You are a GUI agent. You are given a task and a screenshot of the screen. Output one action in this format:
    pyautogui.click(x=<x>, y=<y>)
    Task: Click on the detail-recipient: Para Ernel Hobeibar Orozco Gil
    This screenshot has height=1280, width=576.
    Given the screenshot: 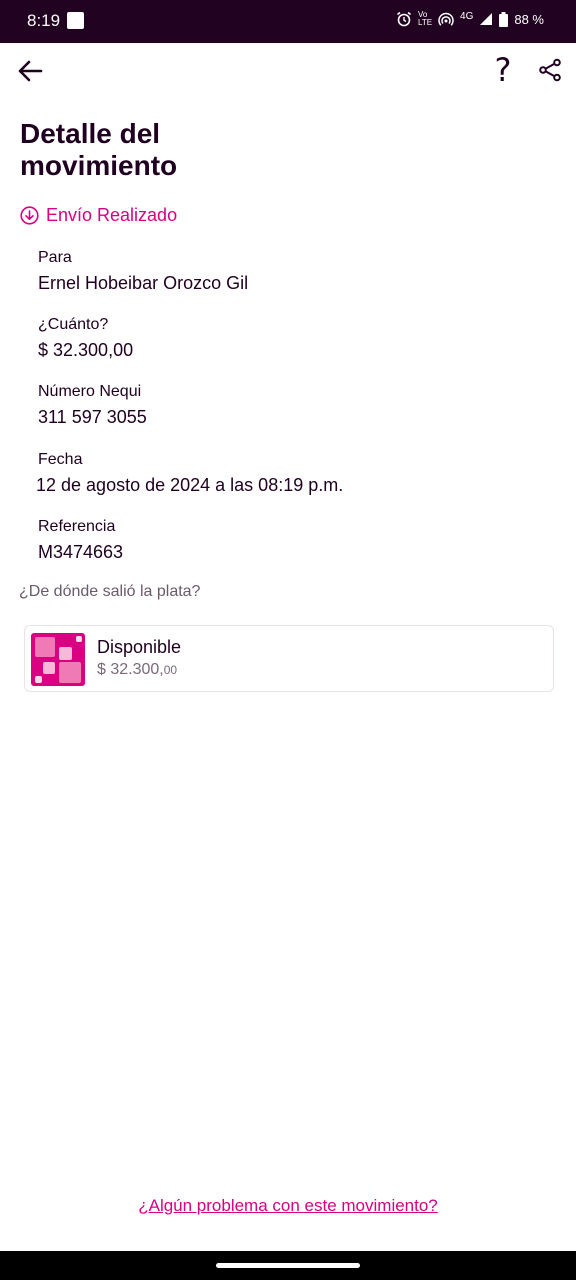 What is the action you would take?
    pyautogui.click(x=143, y=272)
    